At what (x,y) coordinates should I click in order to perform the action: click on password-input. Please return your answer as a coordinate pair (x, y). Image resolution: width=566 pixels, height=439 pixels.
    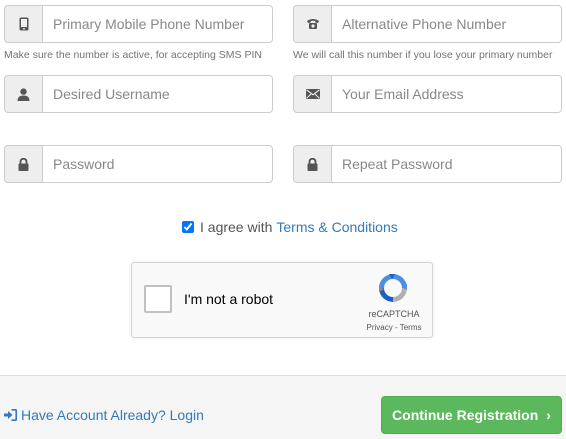
    Looking at the image, I should click on (157, 164).